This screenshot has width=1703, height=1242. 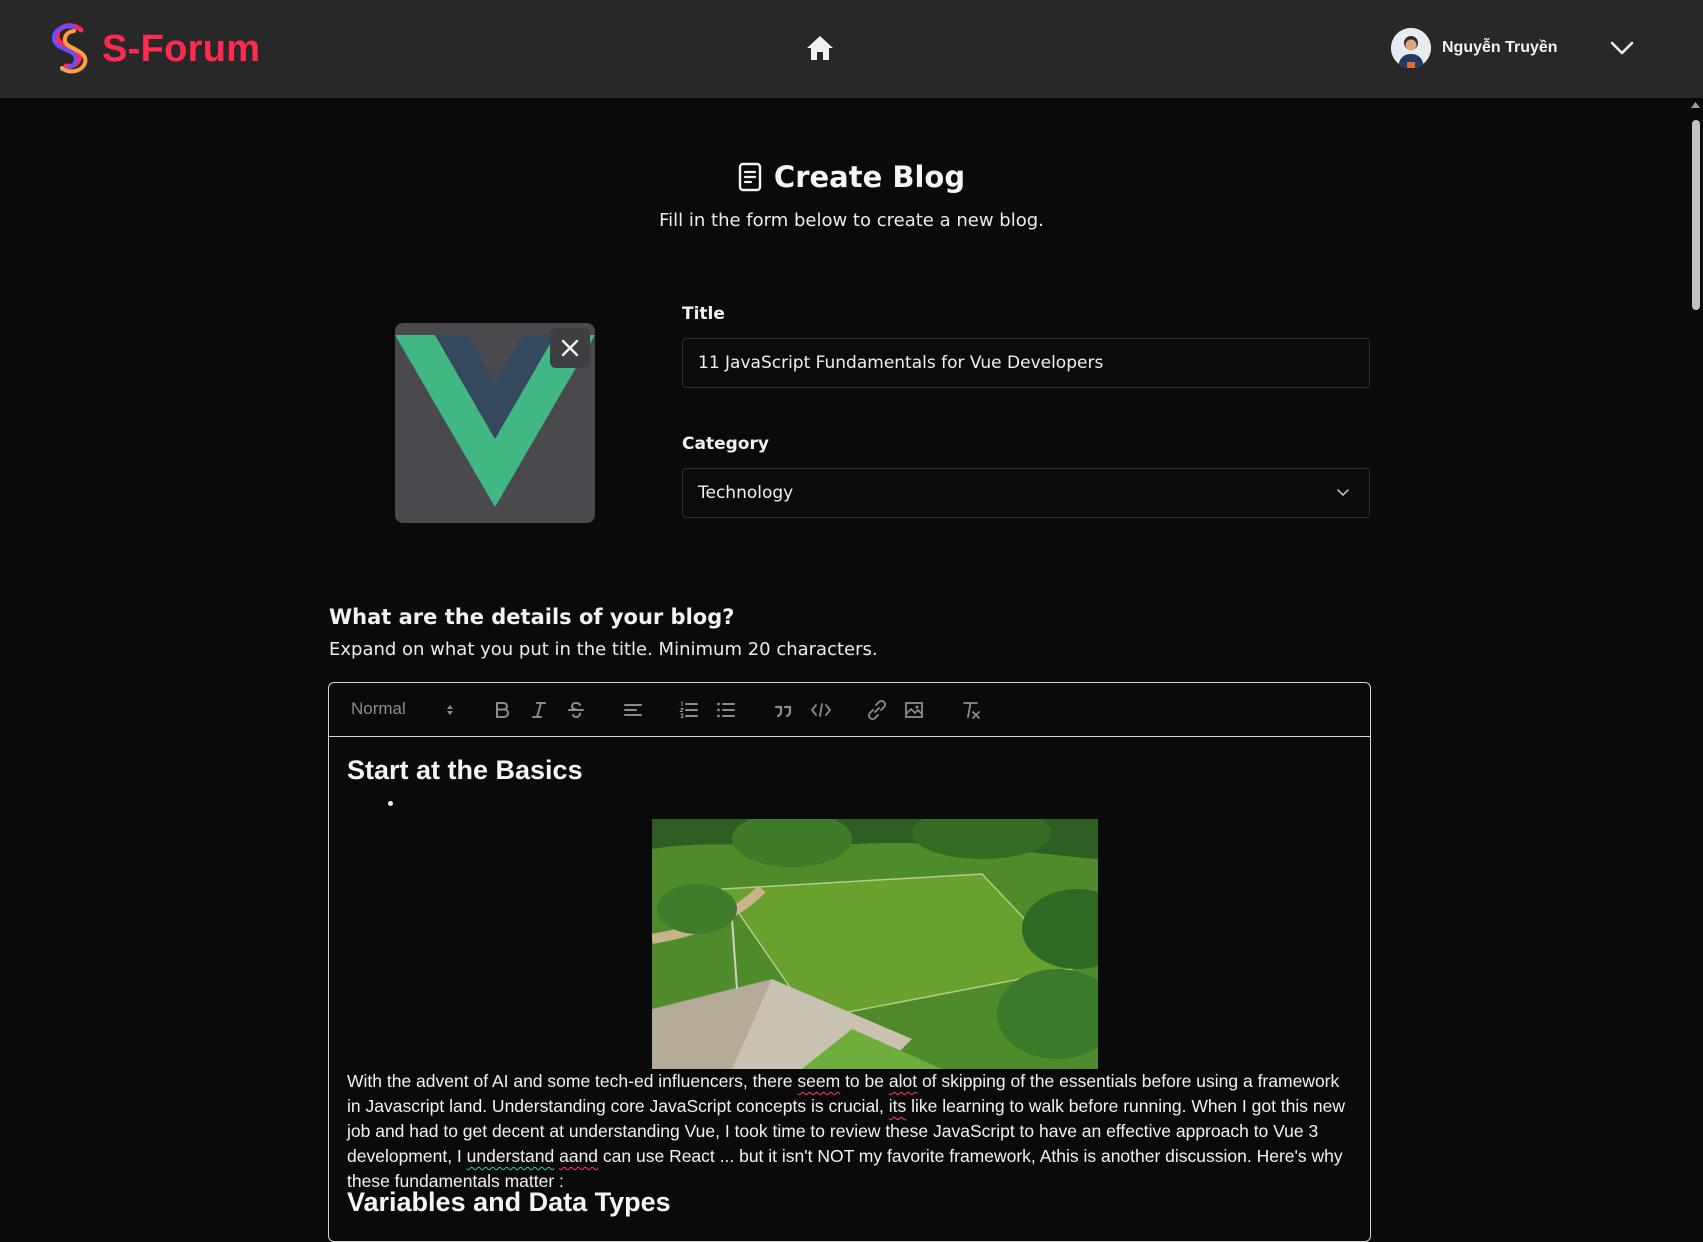 I want to click on image-icon, so click(x=914, y=710).